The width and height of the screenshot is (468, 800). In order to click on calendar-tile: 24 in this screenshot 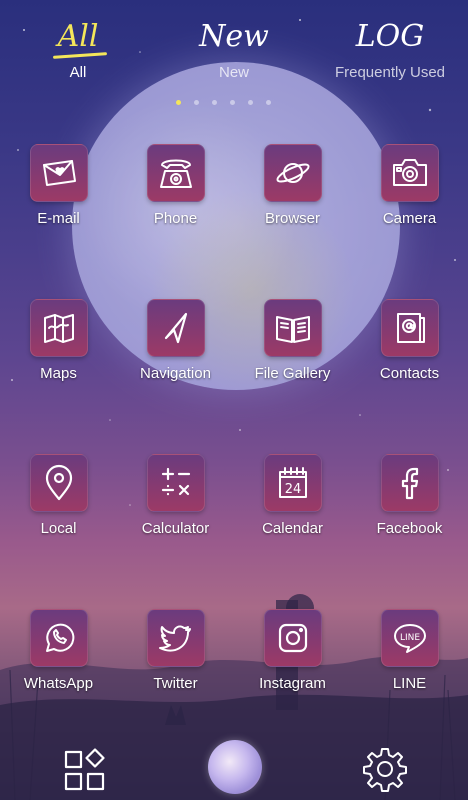, I will do `click(293, 483)`.